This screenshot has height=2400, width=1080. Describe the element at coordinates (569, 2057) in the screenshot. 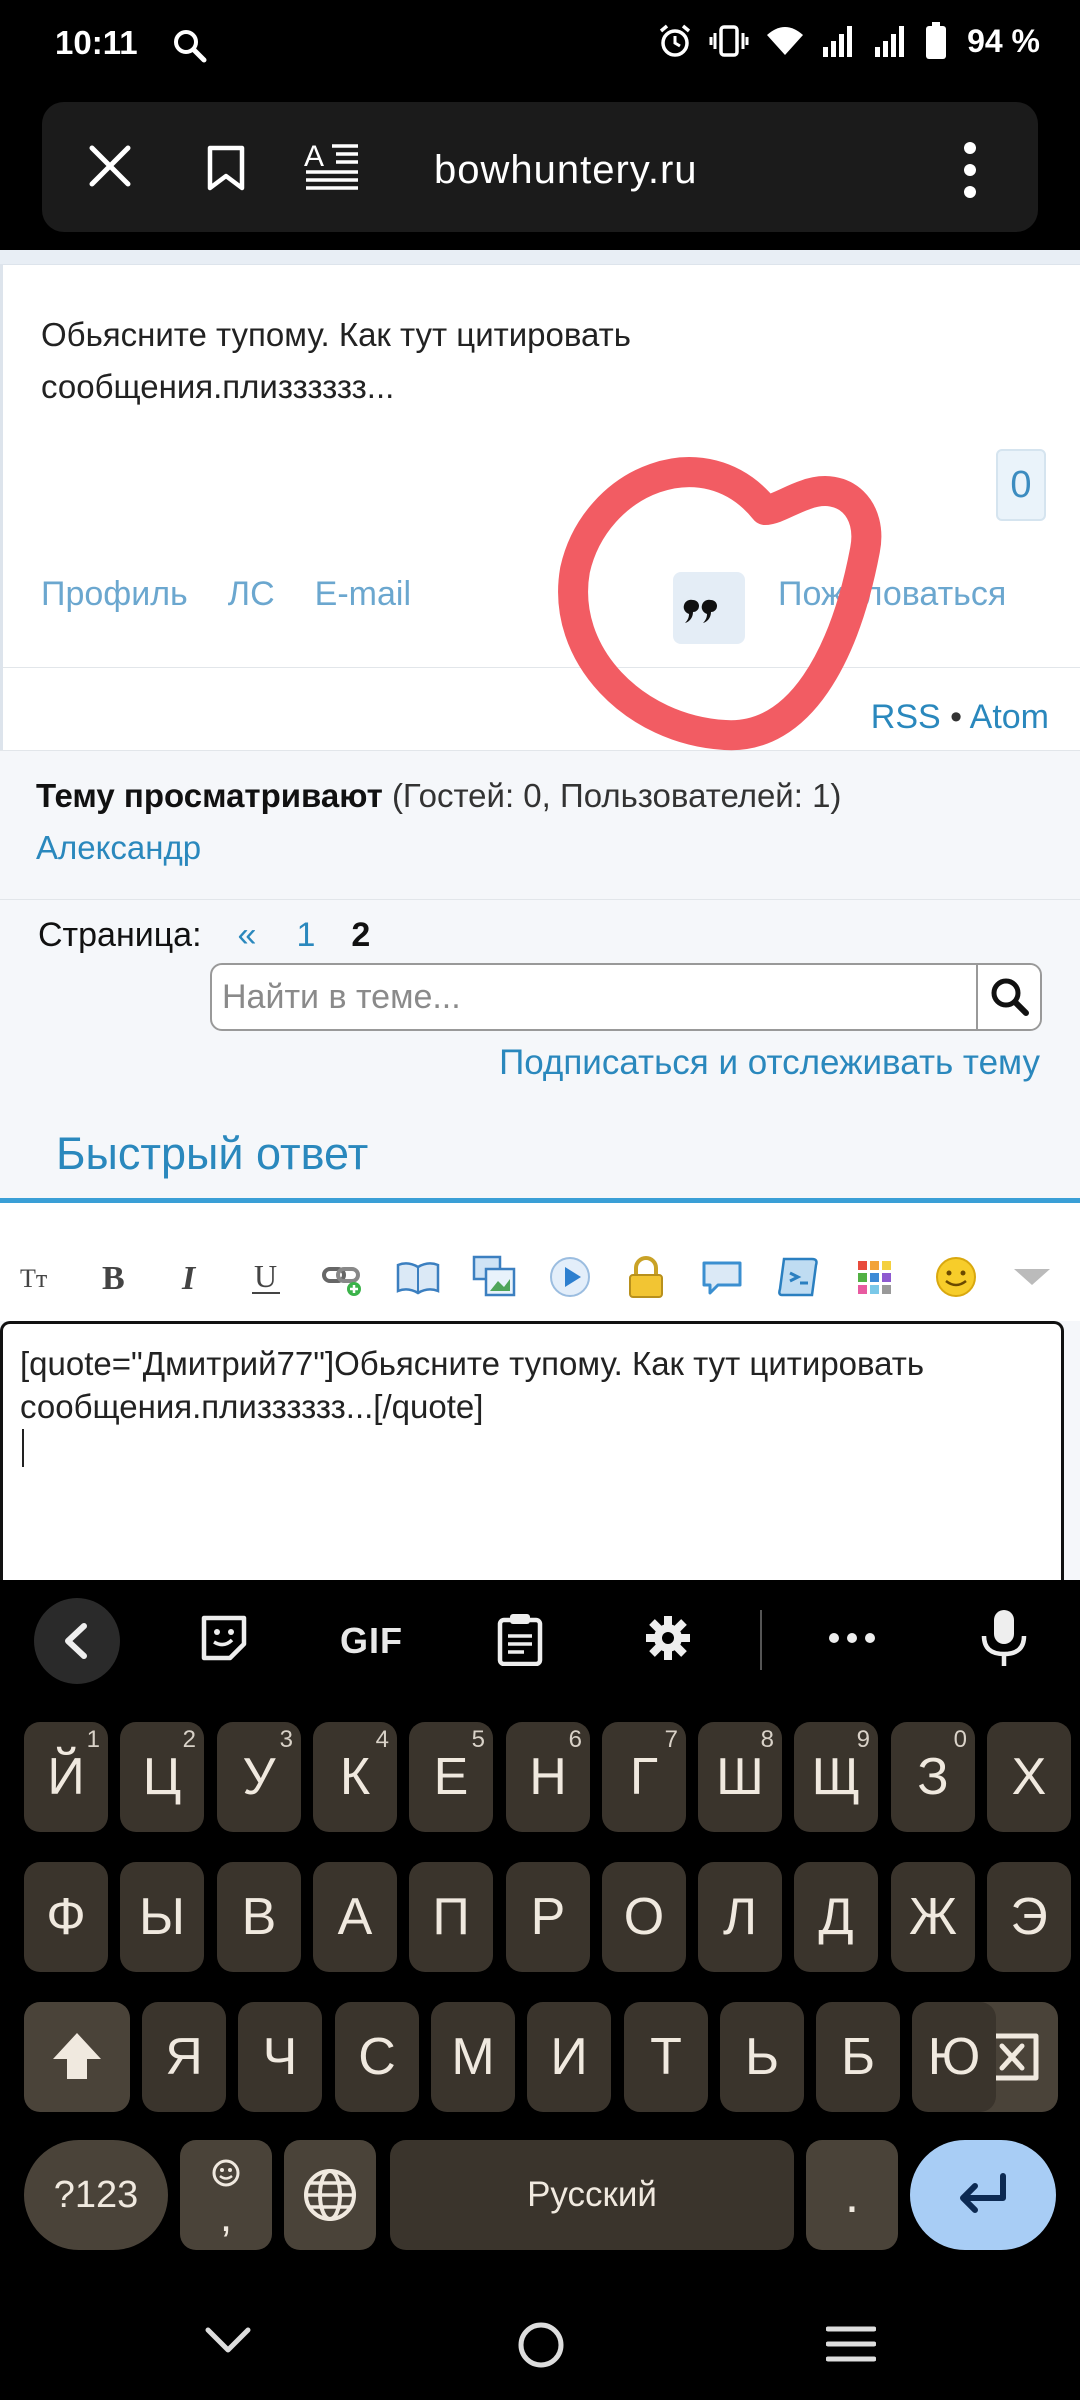

I see `key-5-row3: И` at that location.